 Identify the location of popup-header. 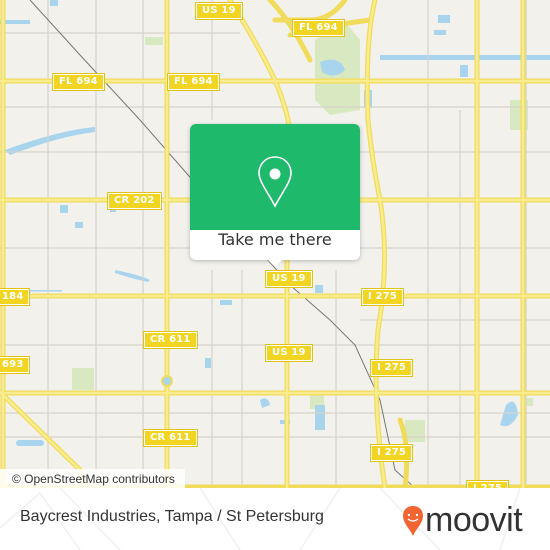
(275, 177).